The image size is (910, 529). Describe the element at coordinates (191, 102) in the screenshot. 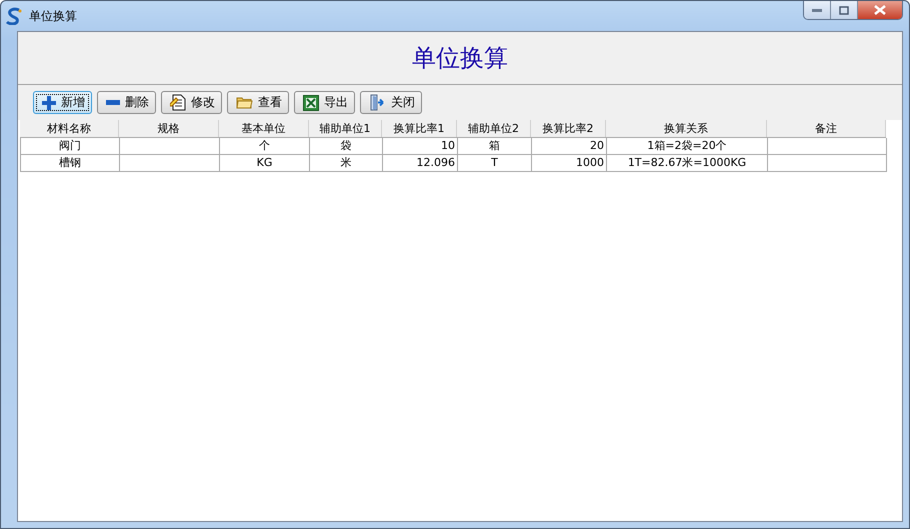

I see `edit-button: 修改` at that location.